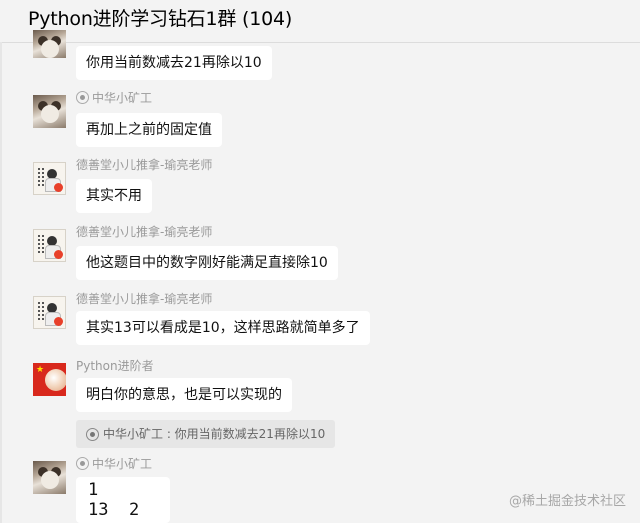 This screenshot has width=640, height=523. I want to click on quote-text: 中华小矿工 : 你用当前数减去21再除以10, so click(214, 434).